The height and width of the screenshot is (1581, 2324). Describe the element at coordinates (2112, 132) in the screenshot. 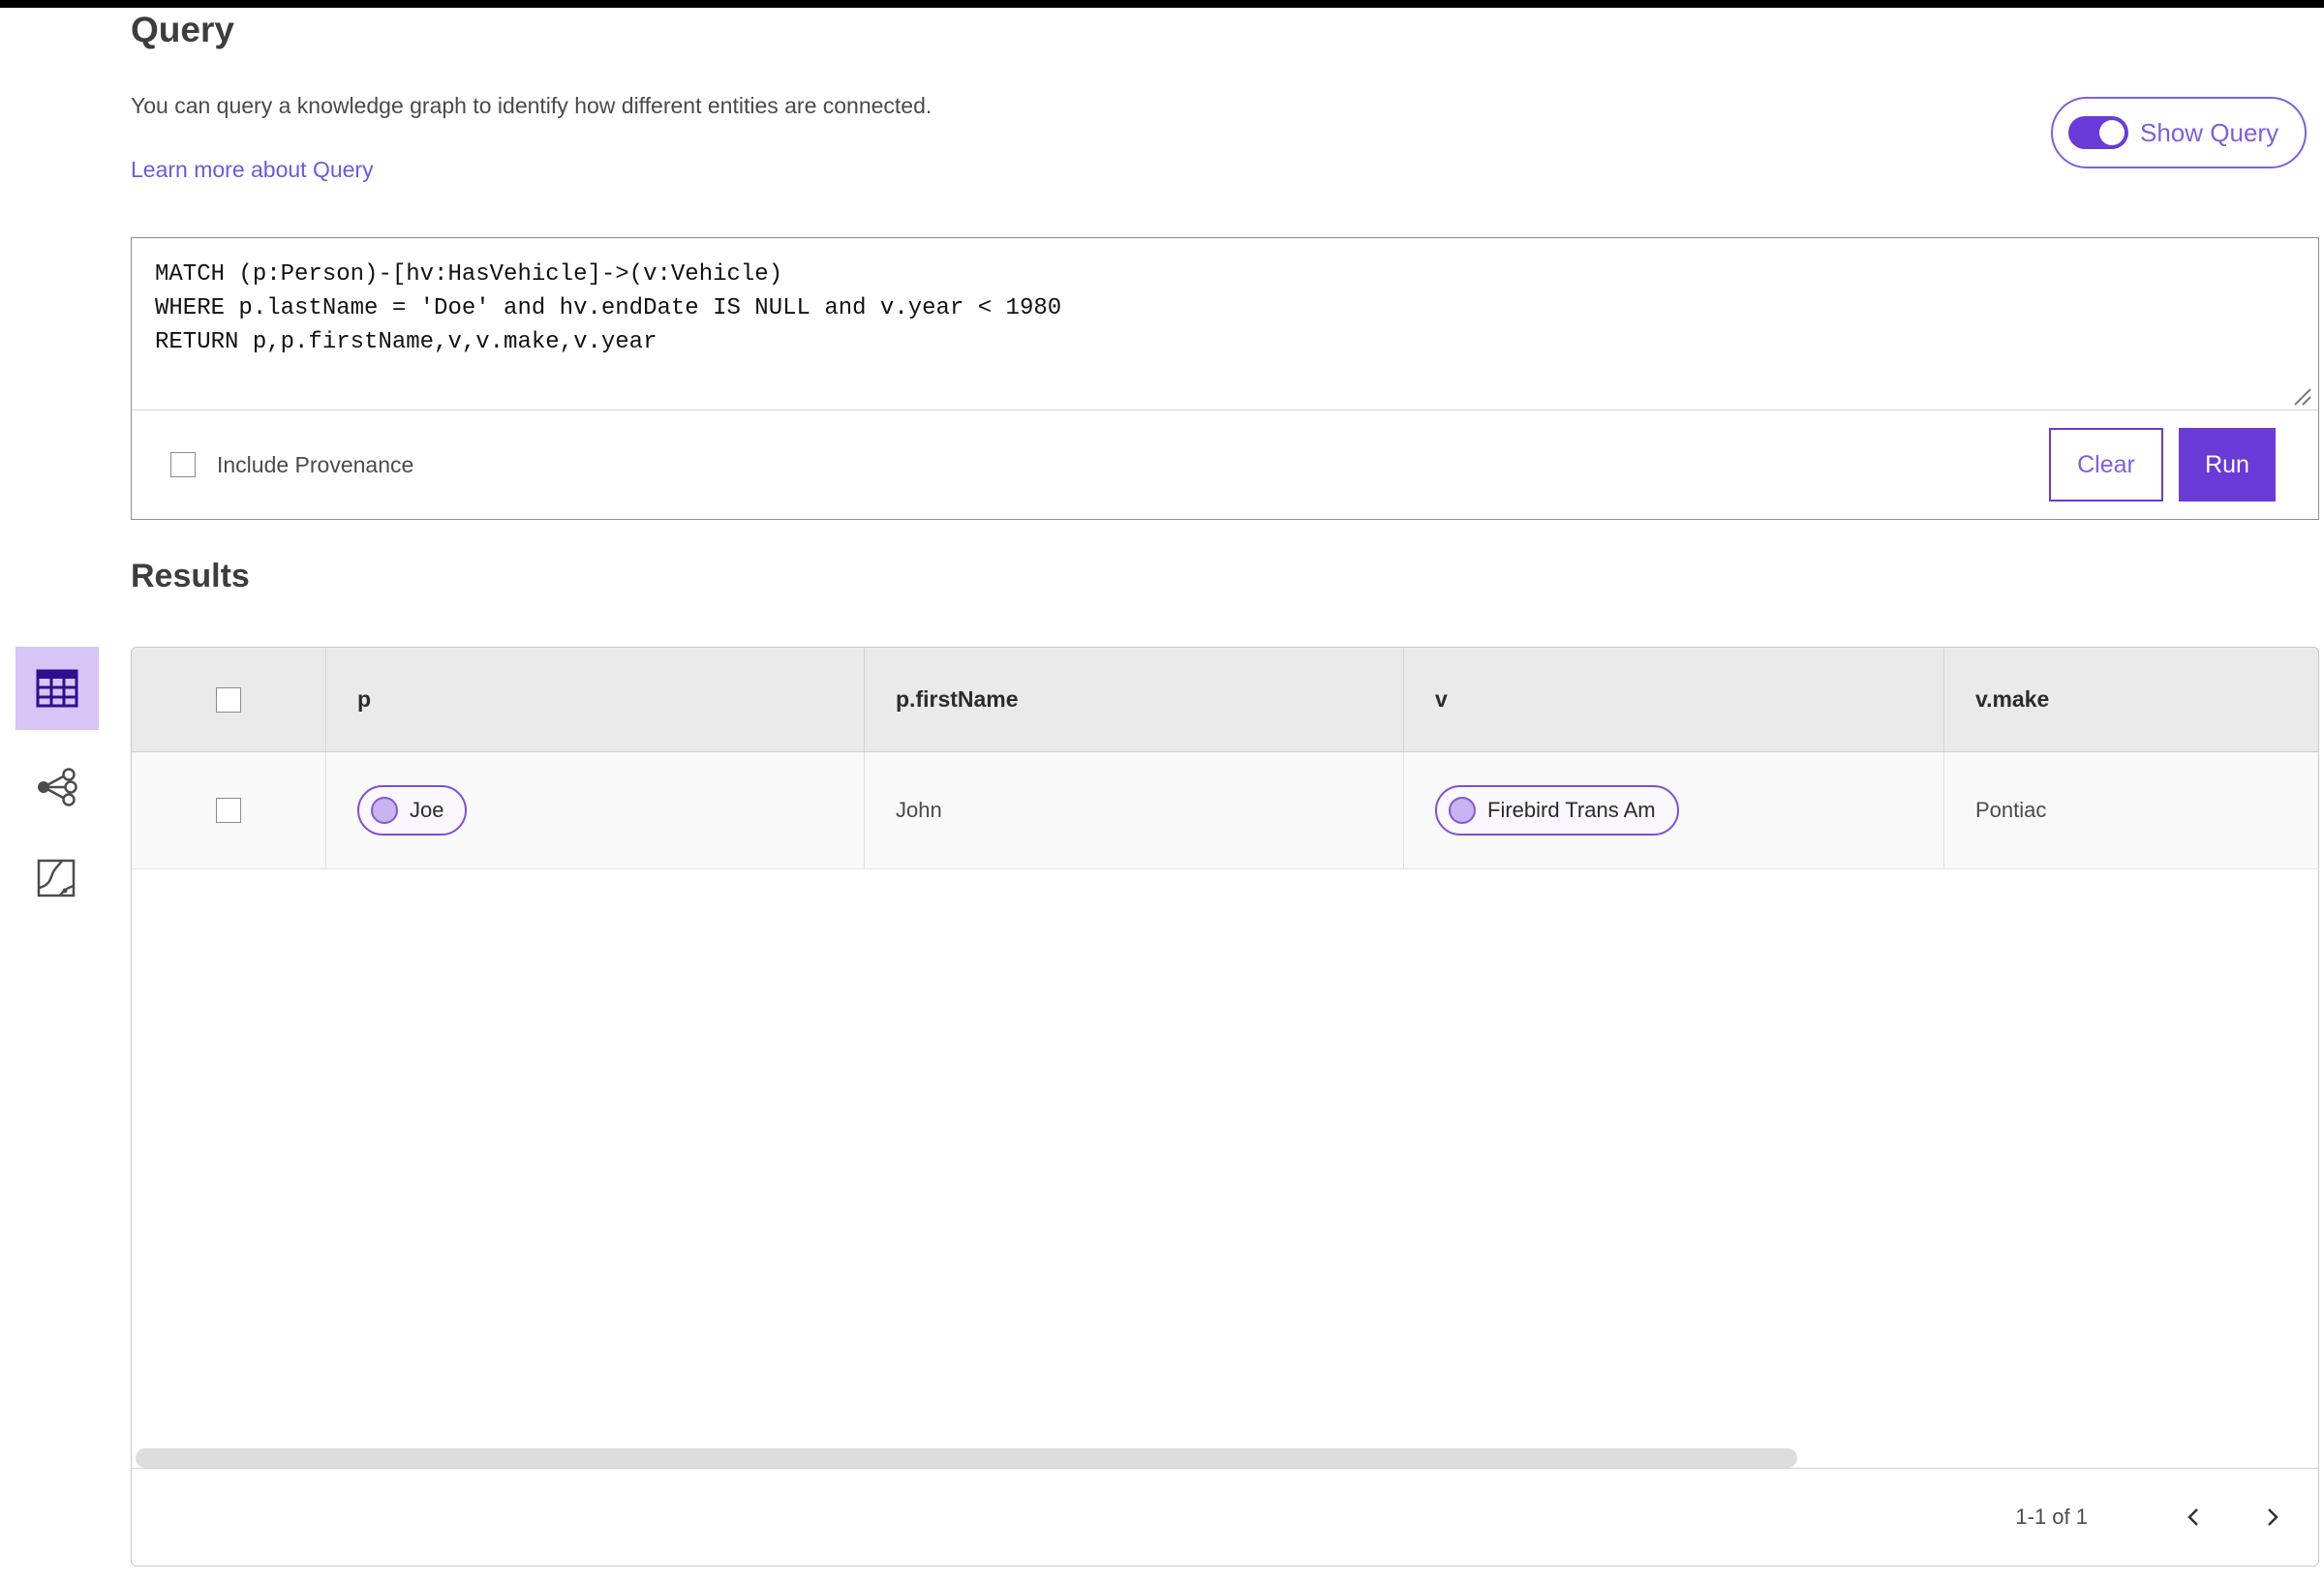

I see `toggle-knob` at that location.